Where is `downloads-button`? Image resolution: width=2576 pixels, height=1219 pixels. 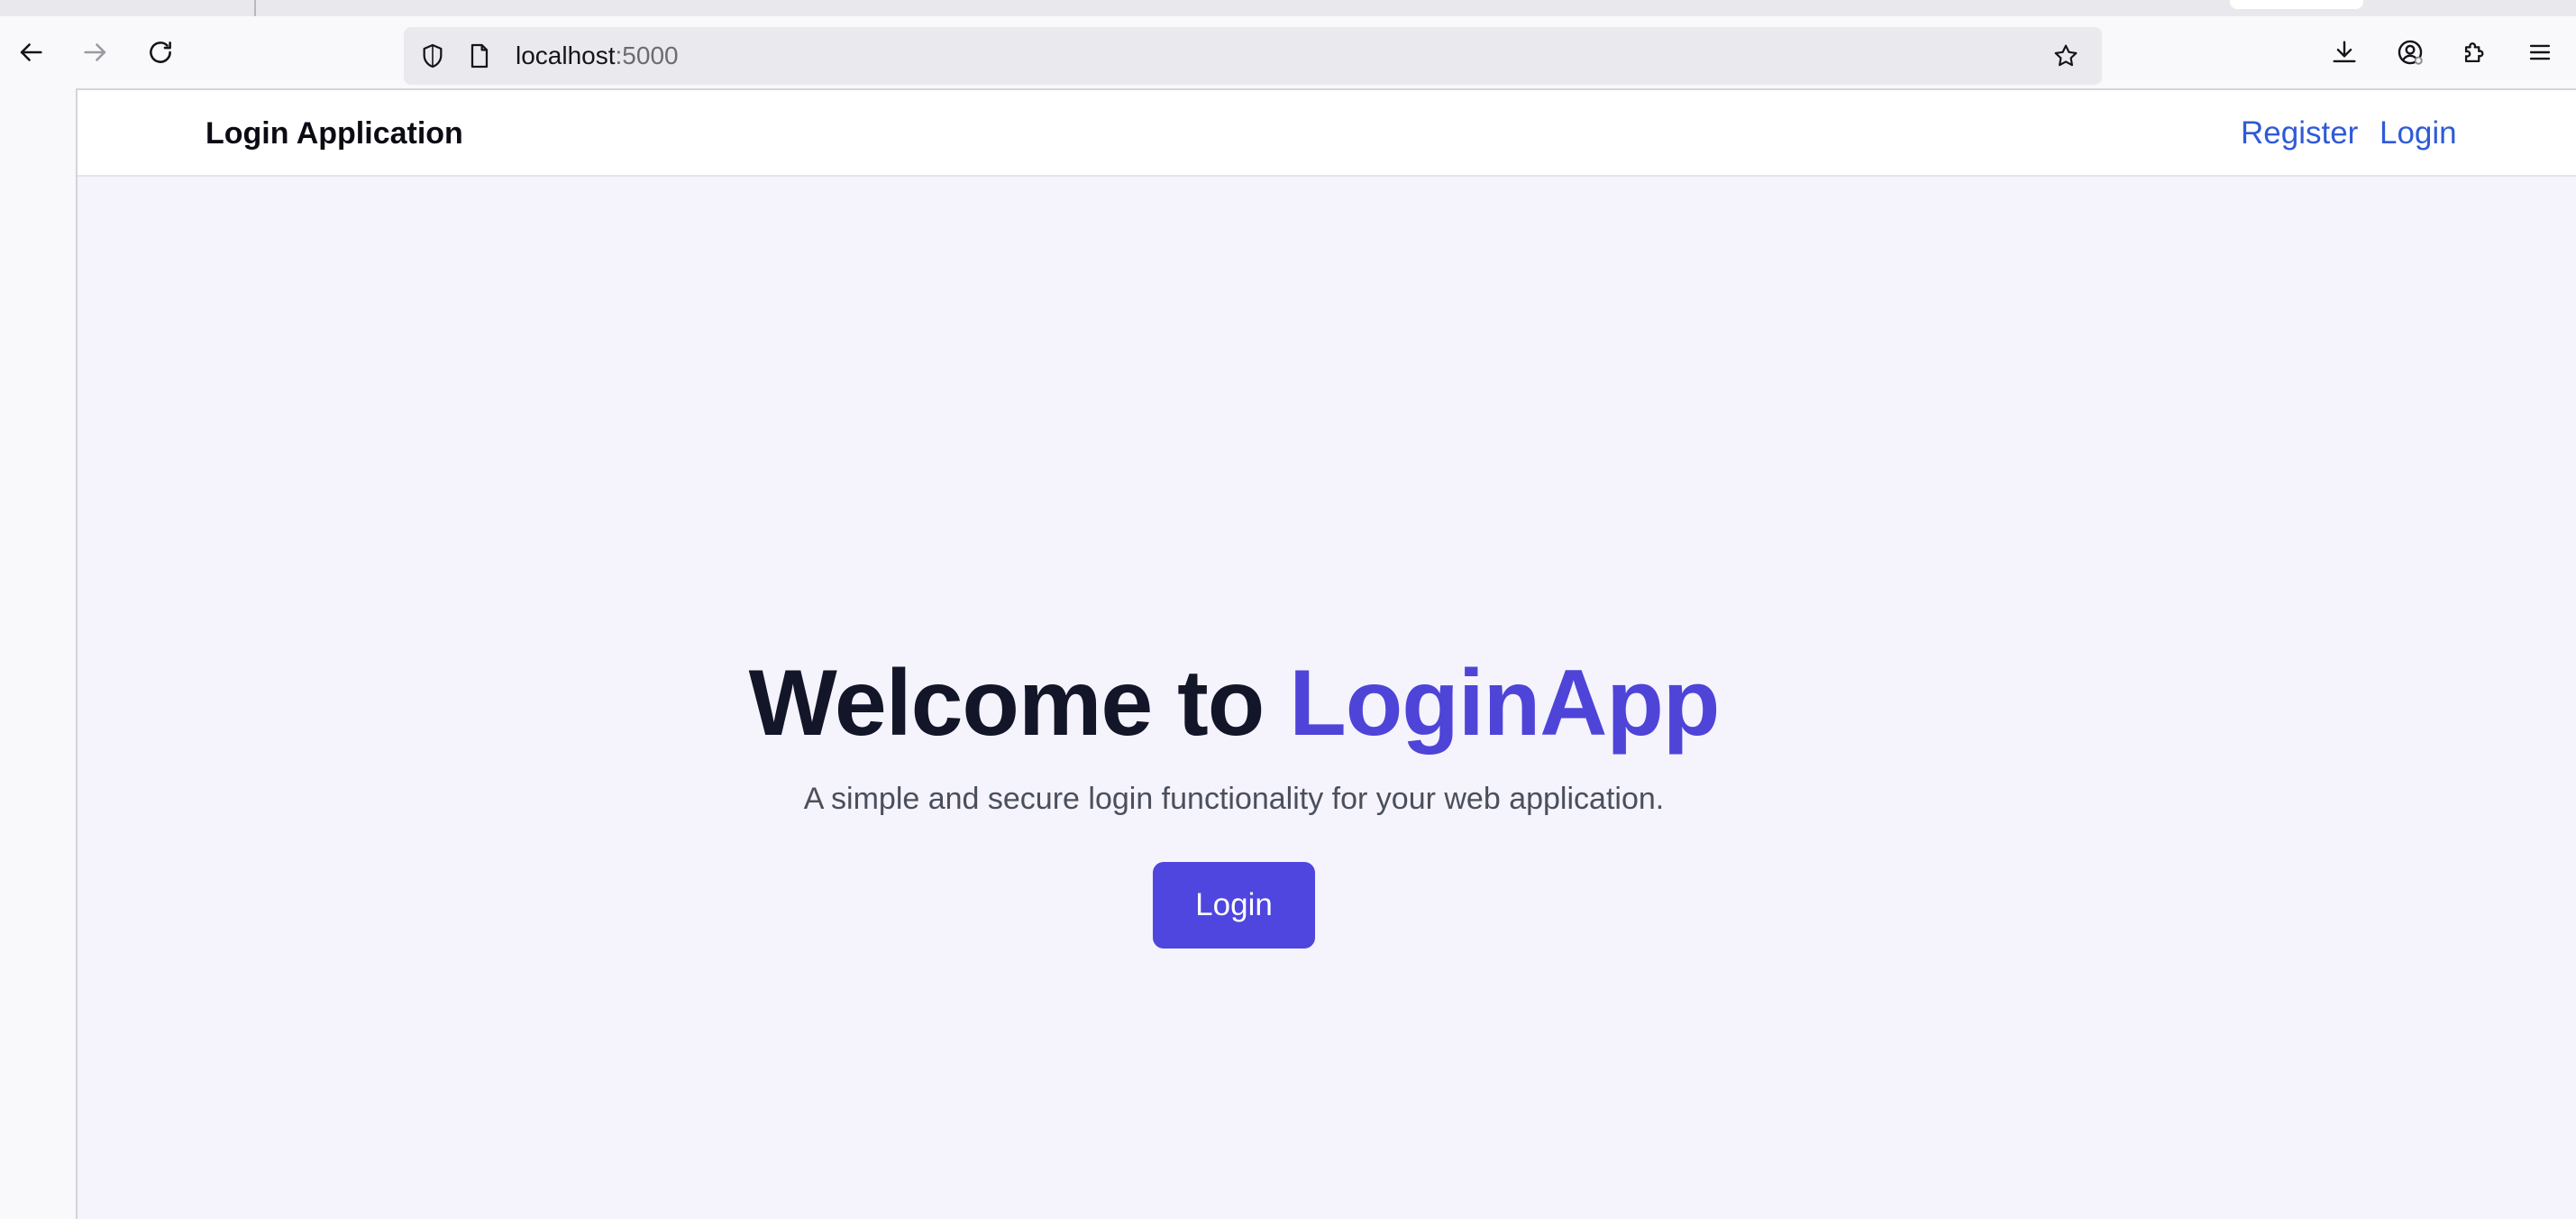
downloads-button is located at coordinates (2344, 52).